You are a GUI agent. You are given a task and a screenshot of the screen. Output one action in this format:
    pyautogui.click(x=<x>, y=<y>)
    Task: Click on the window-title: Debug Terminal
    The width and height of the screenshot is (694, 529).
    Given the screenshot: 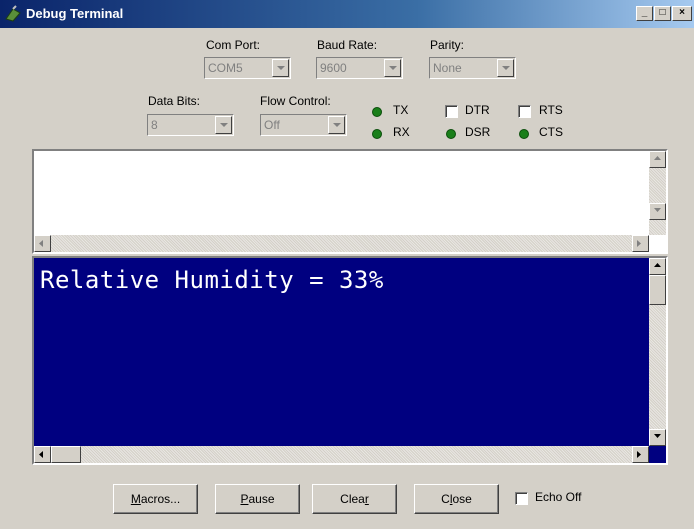 What is the action you would take?
    pyautogui.click(x=75, y=13)
    